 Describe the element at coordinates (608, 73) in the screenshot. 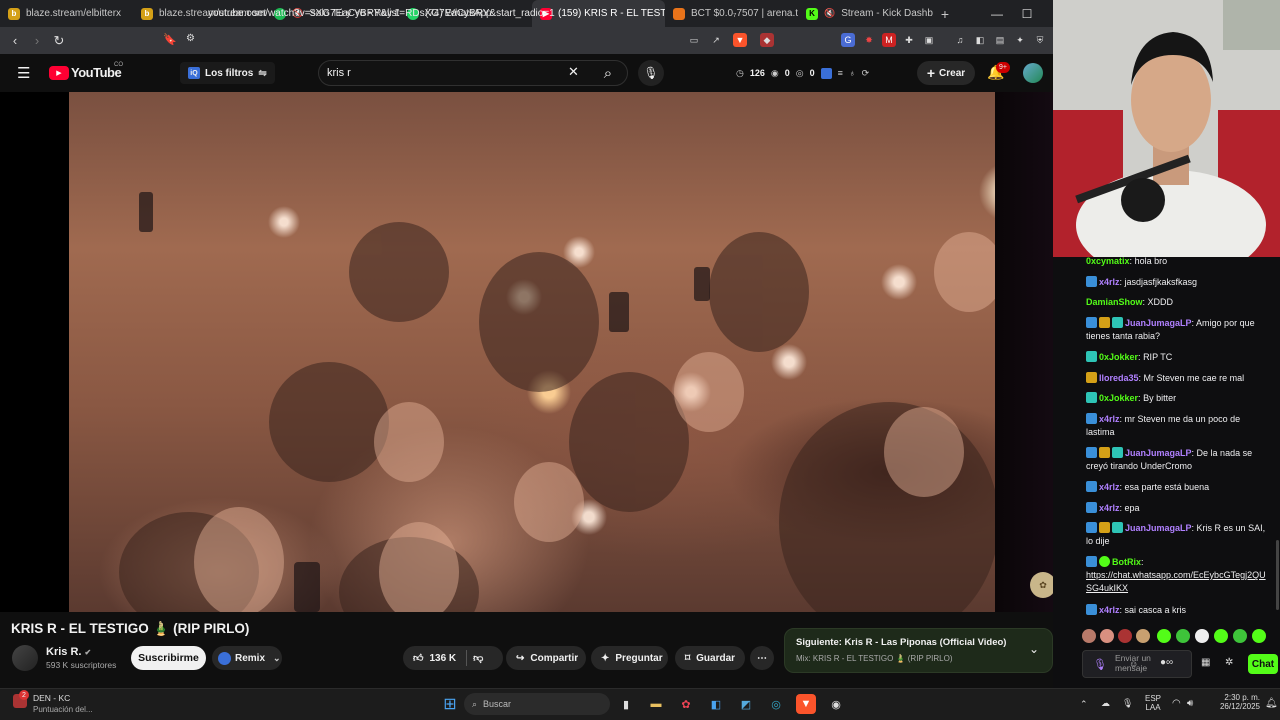

I see `search-icon: ⌕` at that location.